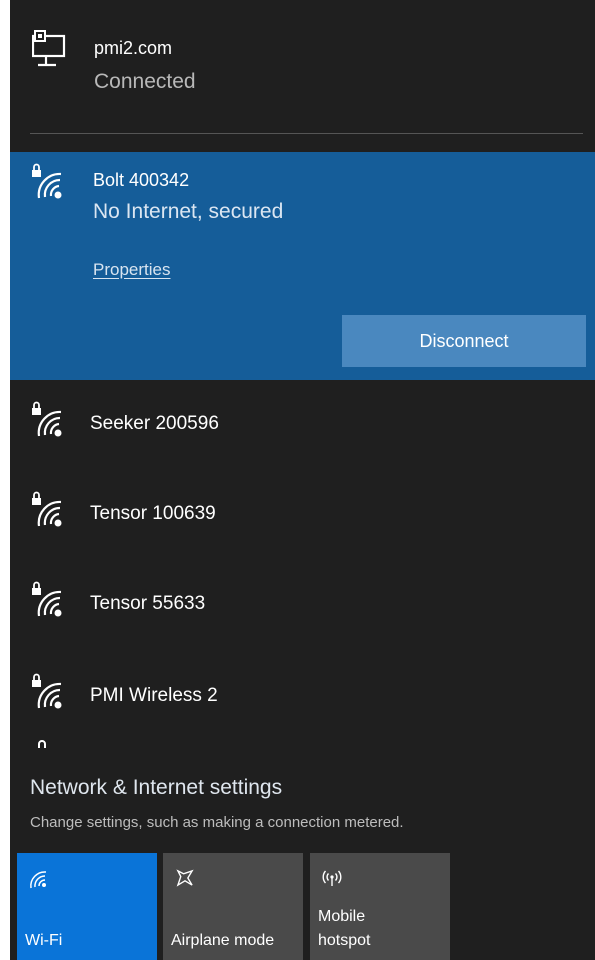 Image resolution: width=595 pixels, height=960 pixels. I want to click on network-name: Tensor 100639, so click(153, 513).